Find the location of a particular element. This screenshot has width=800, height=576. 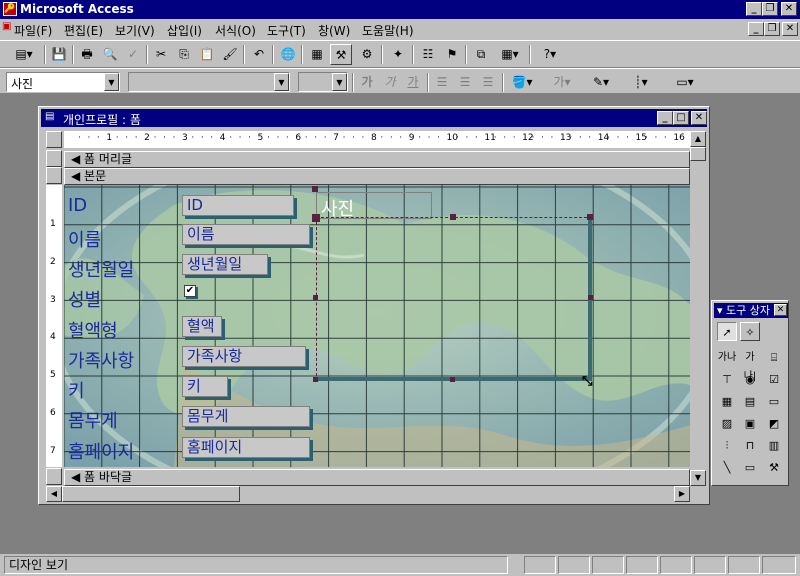

textbox-birthdate: 생년월일 is located at coordinates (225, 264).